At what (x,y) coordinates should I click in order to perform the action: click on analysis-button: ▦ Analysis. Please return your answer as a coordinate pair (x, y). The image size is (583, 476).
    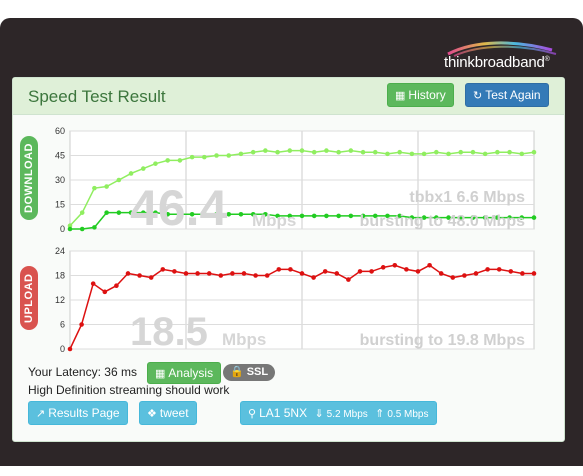
    Looking at the image, I should click on (184, 373).